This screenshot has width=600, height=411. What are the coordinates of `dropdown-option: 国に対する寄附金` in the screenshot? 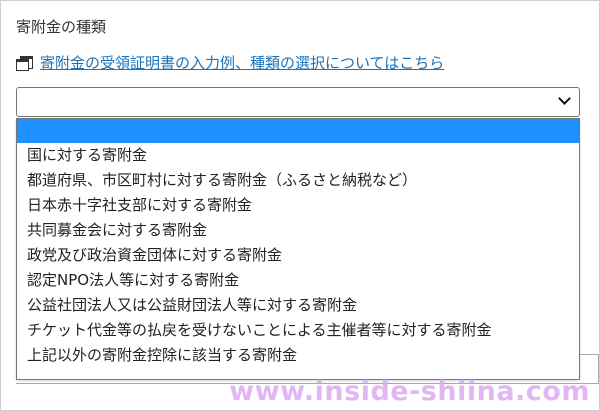 It's located at (298, 155).